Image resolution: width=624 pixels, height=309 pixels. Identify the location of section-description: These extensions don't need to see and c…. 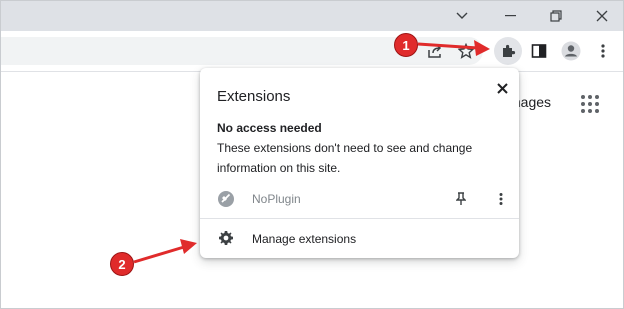
(345, 158).